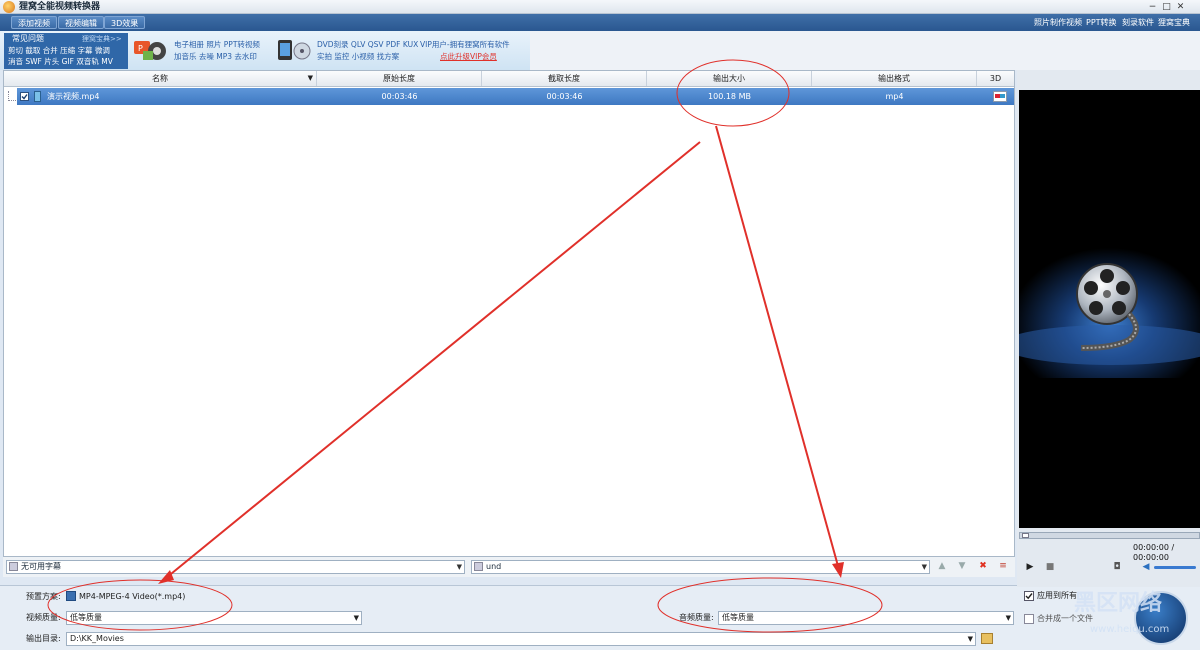 The height and width of the screenshot is (650, 1200). Describe the element at coordinates (294, 50) in the screenshot. I see `dvd-device-icon` at that location.